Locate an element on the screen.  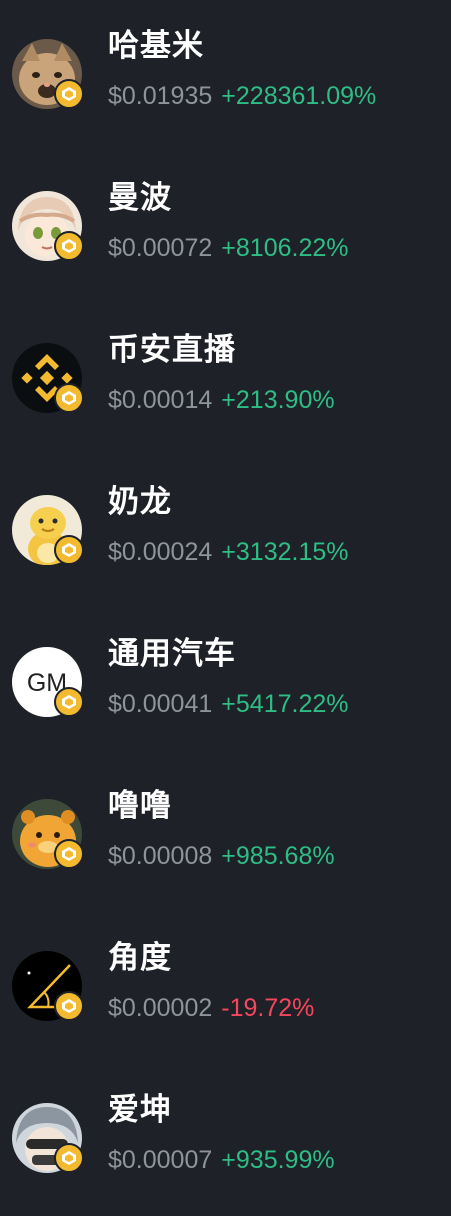
price-line: $0.00041 +5417.22% is located at coordinates (228, 704).